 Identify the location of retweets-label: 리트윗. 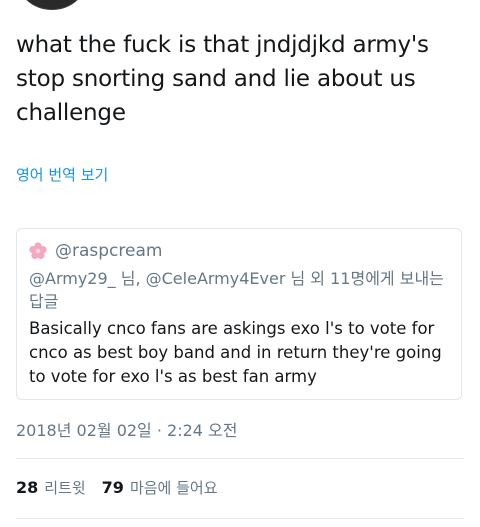
(65, 488).